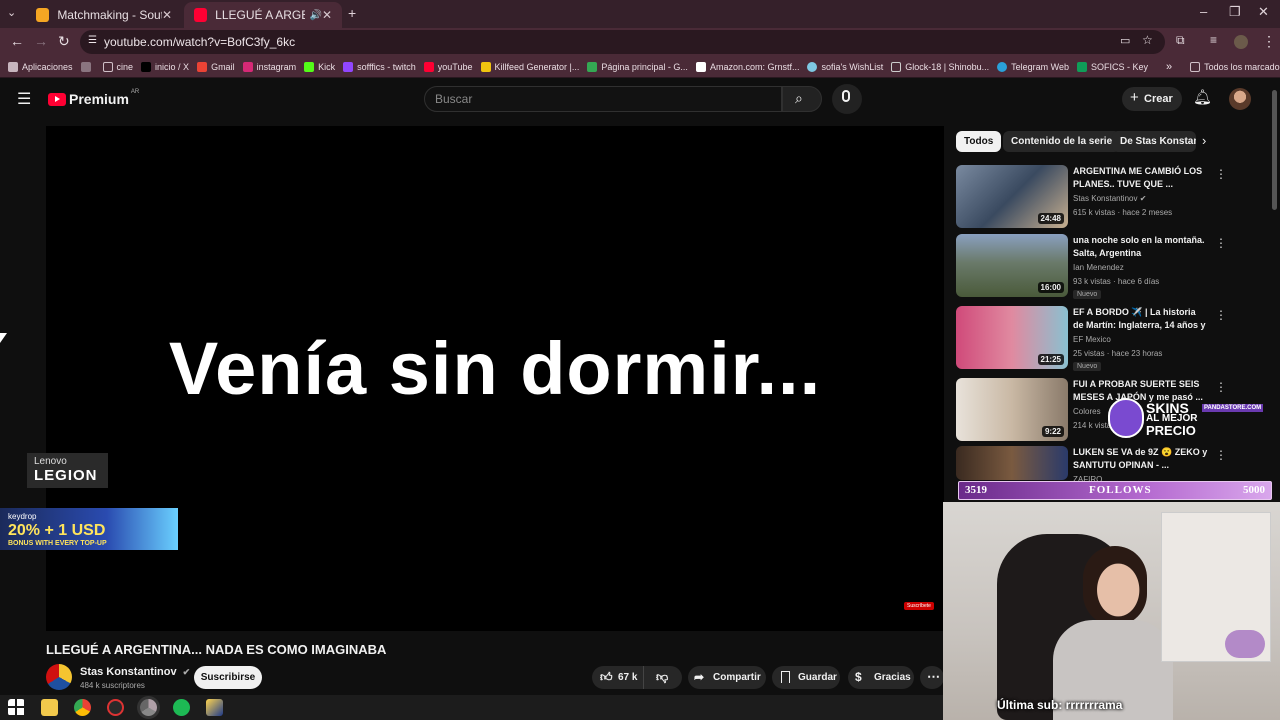  Describe the element at coordinates (40, 66) in the screenshot. I see `bookmark-apps: Aplicaciones` at that location.